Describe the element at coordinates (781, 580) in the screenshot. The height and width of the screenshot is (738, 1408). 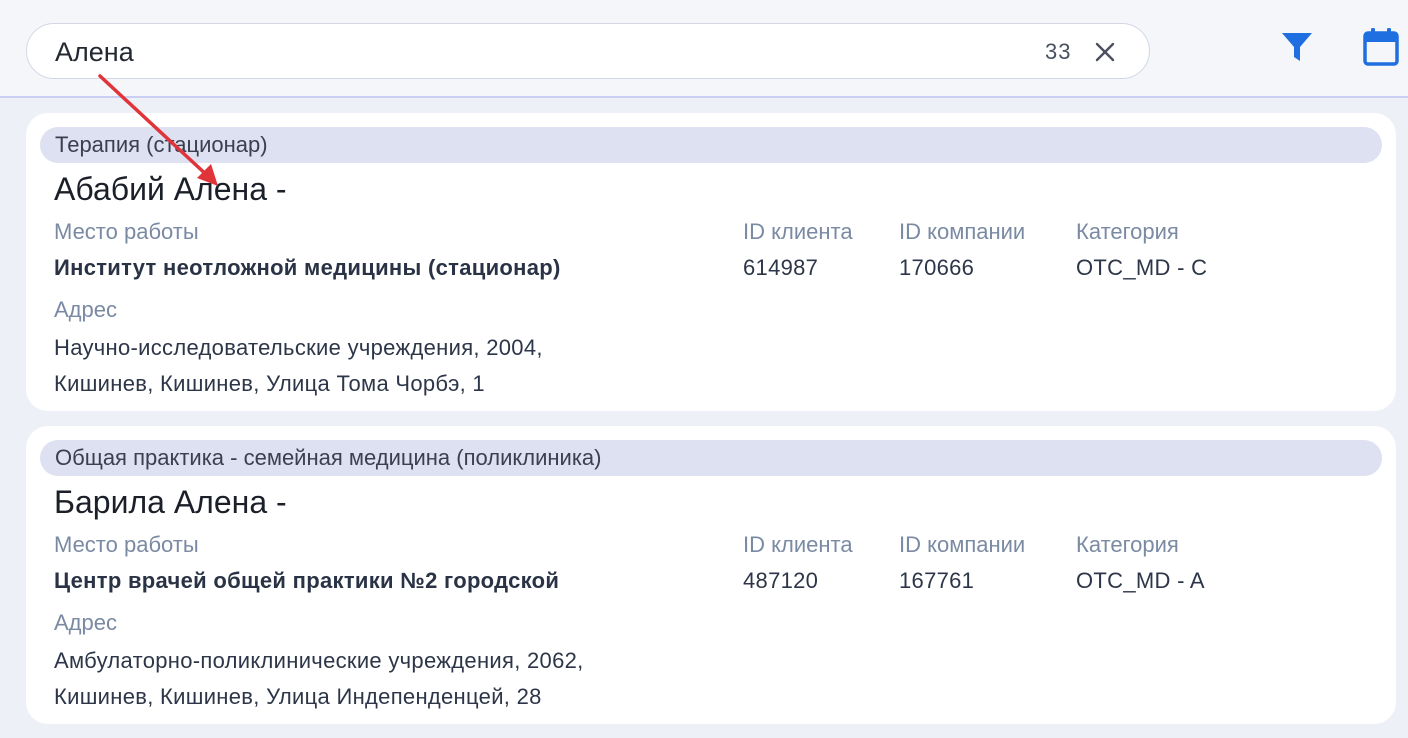
I see `client-id-value: 487120` at that location.